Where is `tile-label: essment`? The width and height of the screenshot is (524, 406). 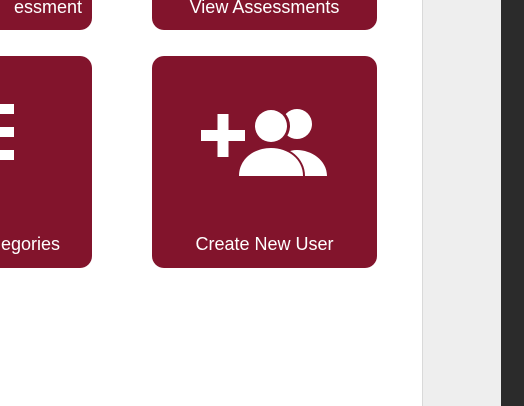
tile-label: essment is located at coordinates (47, 8).